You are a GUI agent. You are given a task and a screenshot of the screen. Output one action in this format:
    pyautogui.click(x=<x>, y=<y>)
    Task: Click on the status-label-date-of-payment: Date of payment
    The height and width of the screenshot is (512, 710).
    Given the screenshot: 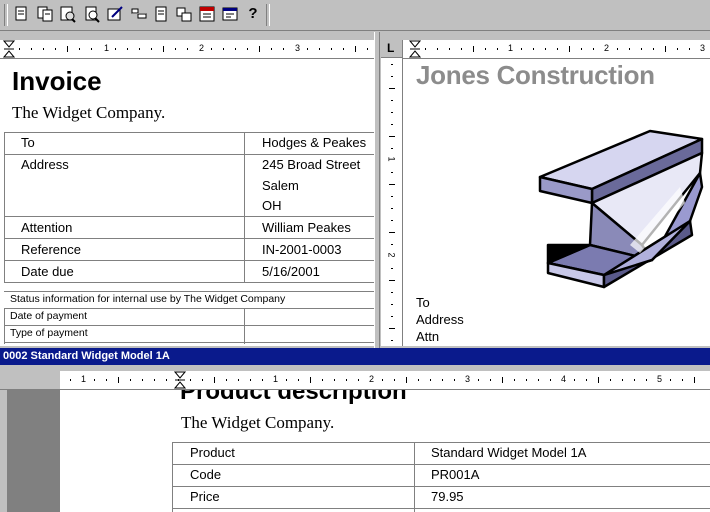 What is the action you would take?
    pyautogui.click(x=49, y=316)
    